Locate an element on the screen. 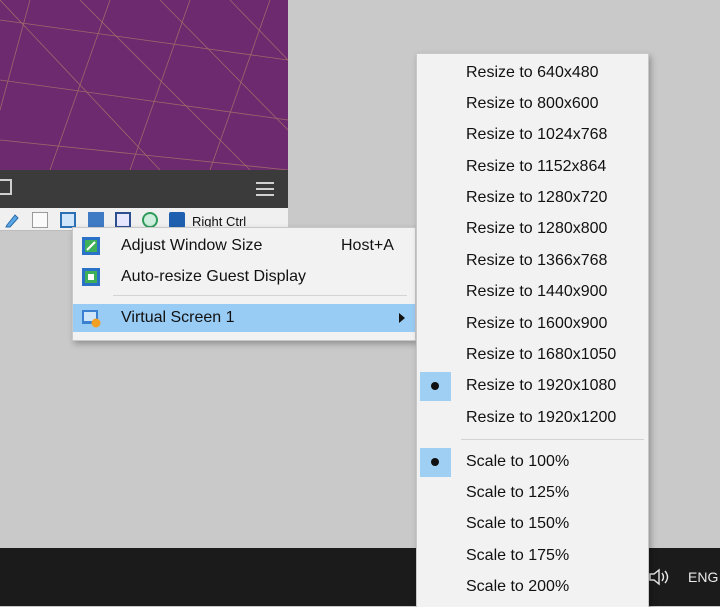 The width and height of the screenshot is (720, 607). menu-item-auto-resize-guest-display: Auto-resize Guest Display is located at coordinates (244, 277).